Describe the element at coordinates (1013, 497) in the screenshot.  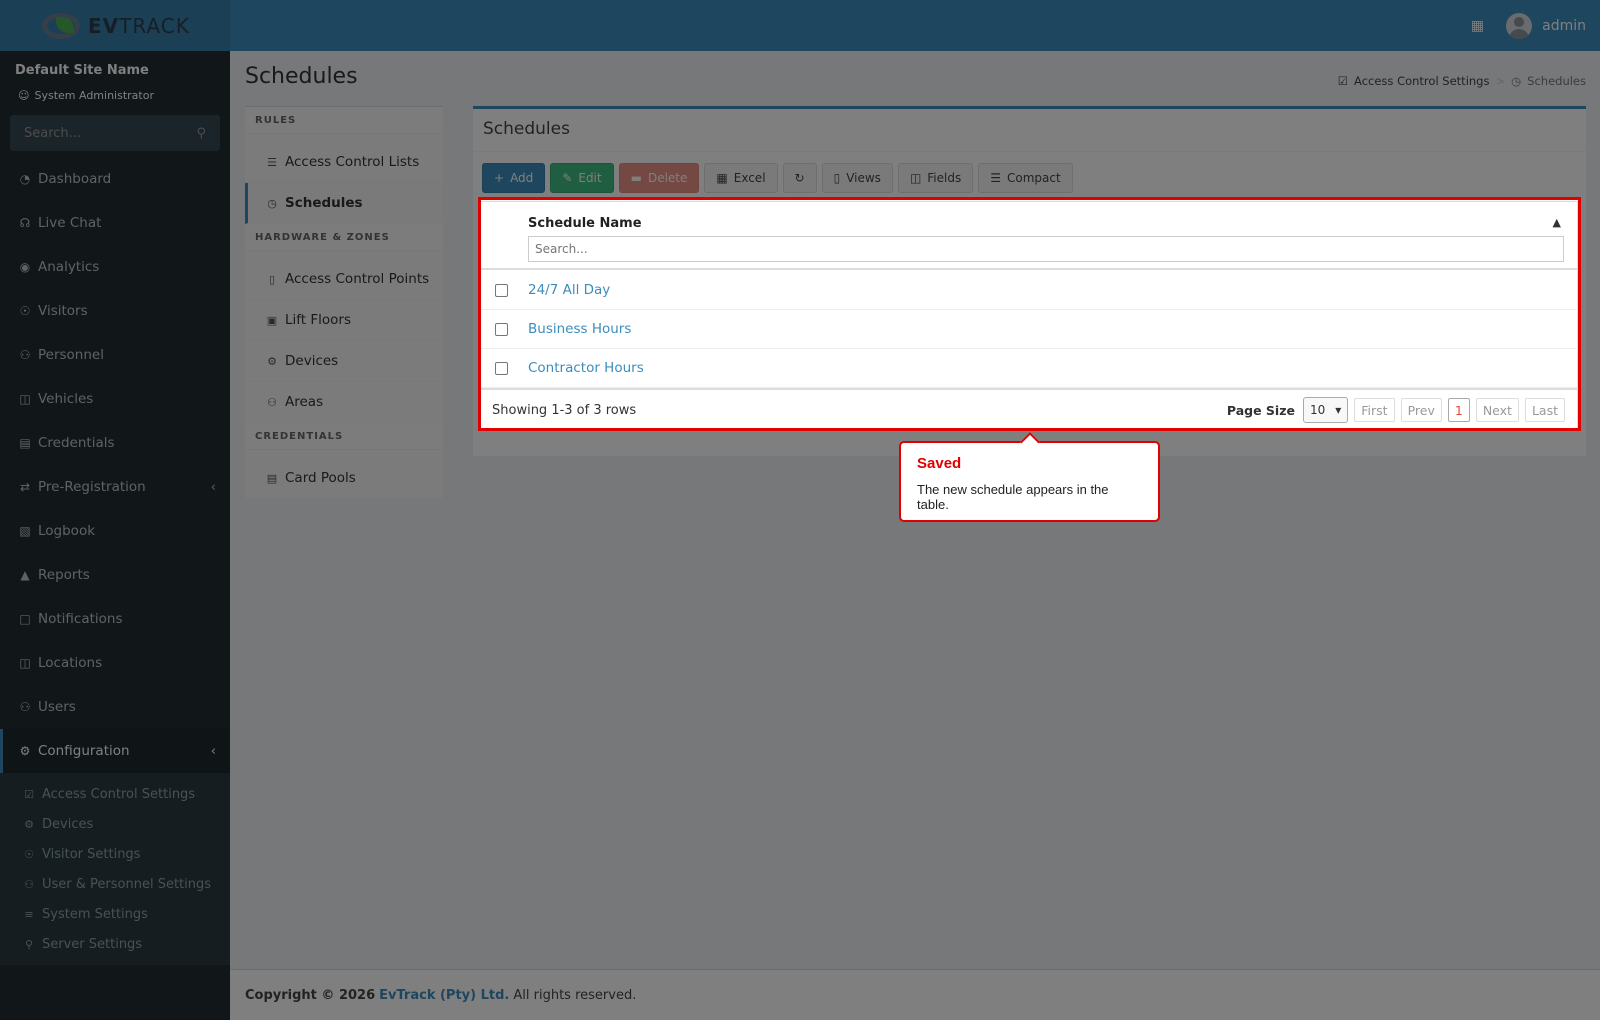
I see `tooltip-text: The new schedule appears in the table.` at that location.